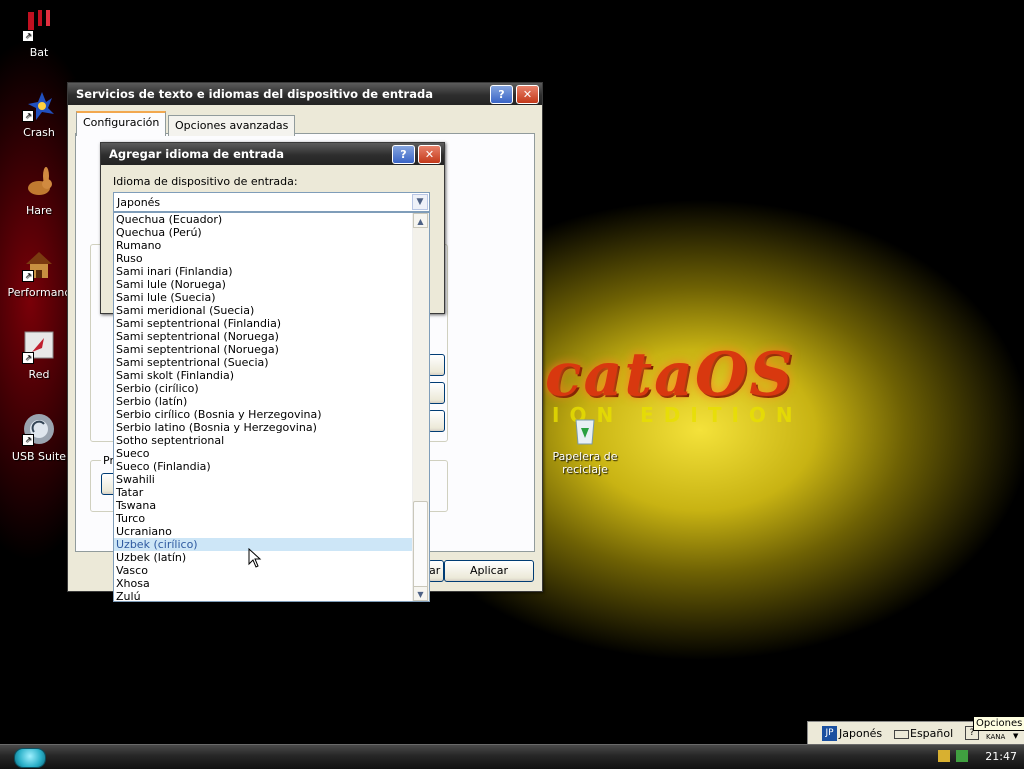 The height and width of the screenshot is (769, 1024). Describe the element at coordinates (263, 531) in the screenshot. I see `language-list-item: Ucraniano` at that location.